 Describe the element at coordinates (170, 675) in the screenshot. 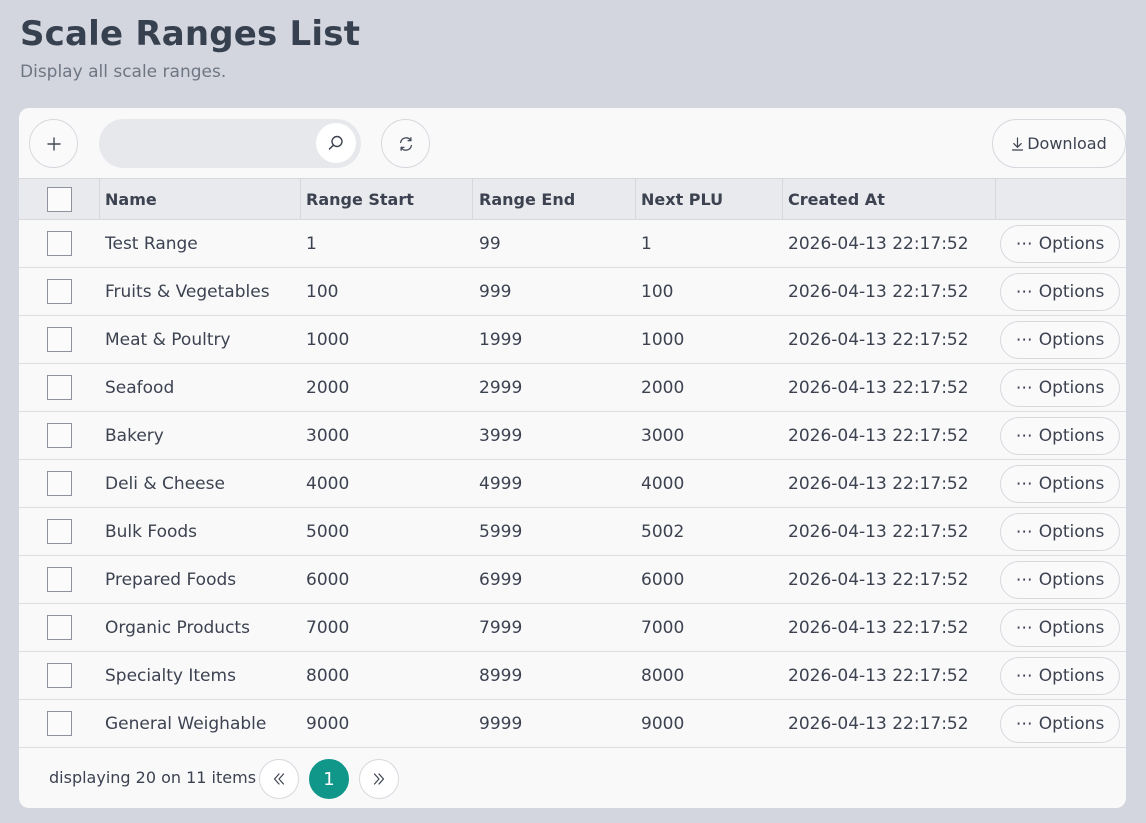

I see `cell-name: Specialty Items` at that location.